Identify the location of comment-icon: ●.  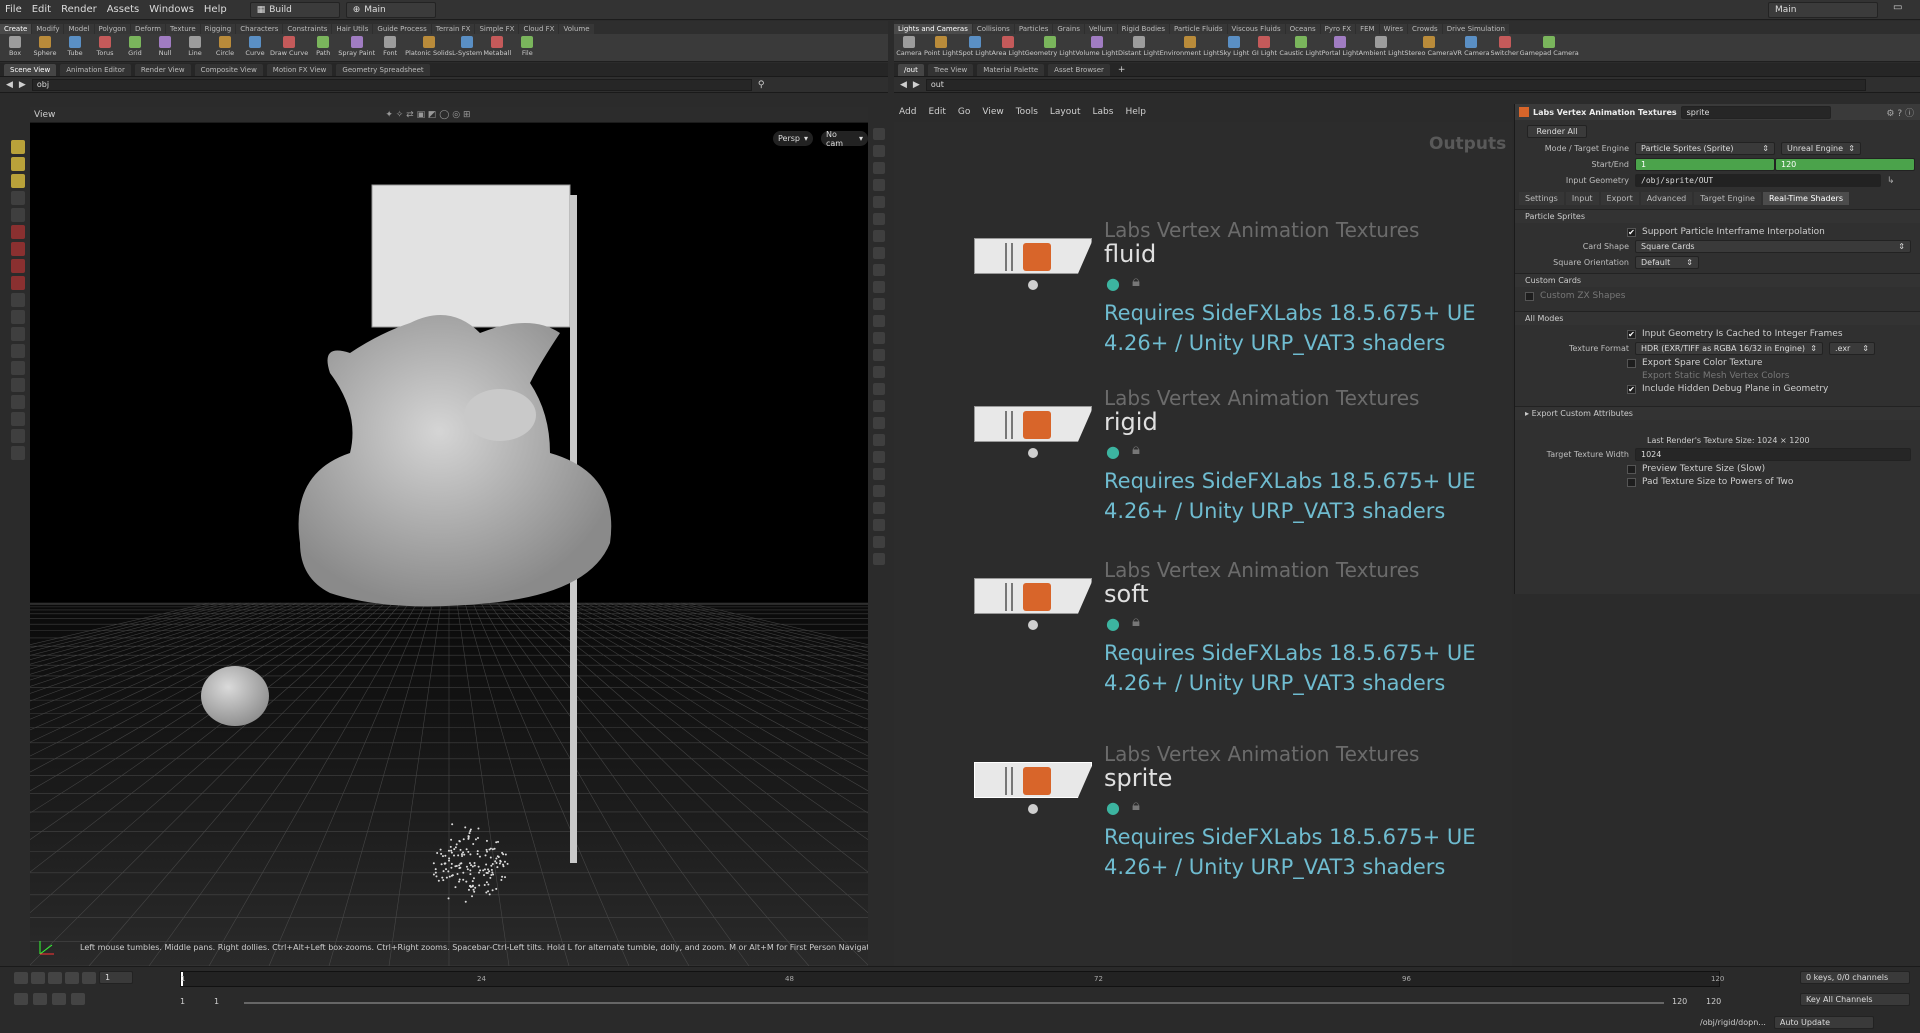
(1113, 807).